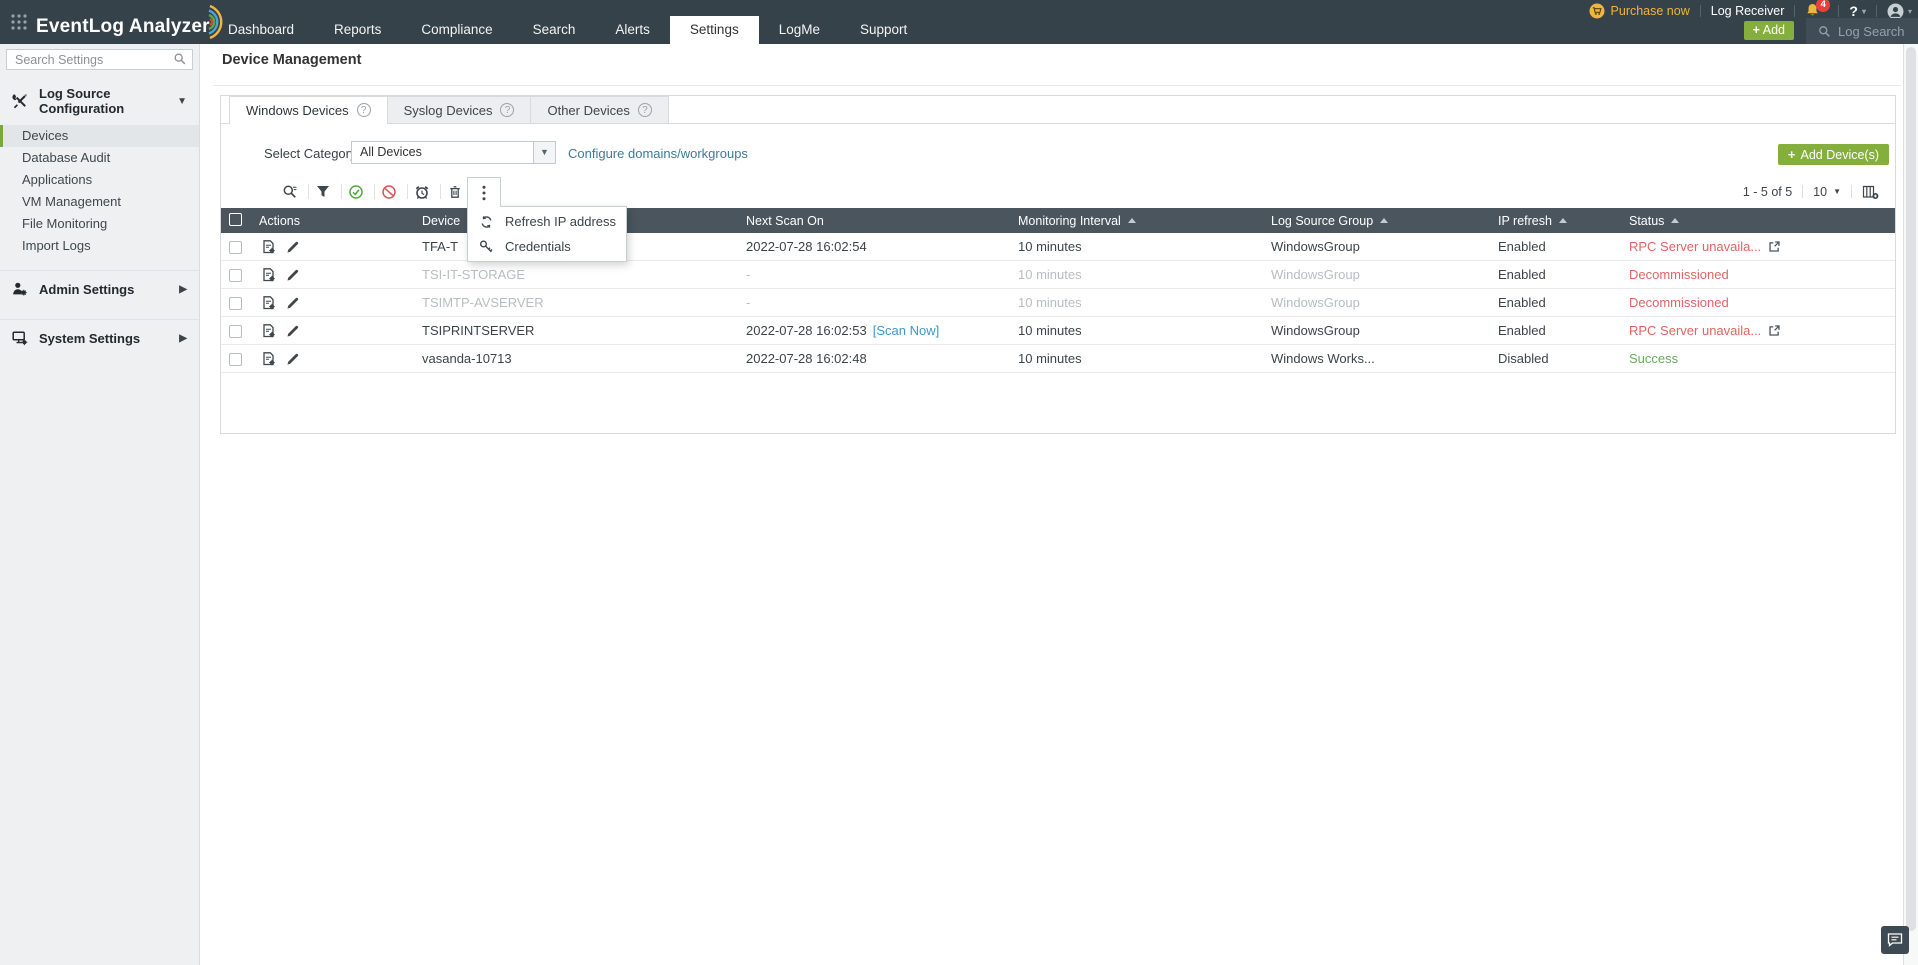 The width and height of the screenshot is (1918, 965). What do you see at coordinates (1330, 220) in the screenshot?
I see `column-header-log-source-group: Log Source Group` at bounding box center [1330, 220].